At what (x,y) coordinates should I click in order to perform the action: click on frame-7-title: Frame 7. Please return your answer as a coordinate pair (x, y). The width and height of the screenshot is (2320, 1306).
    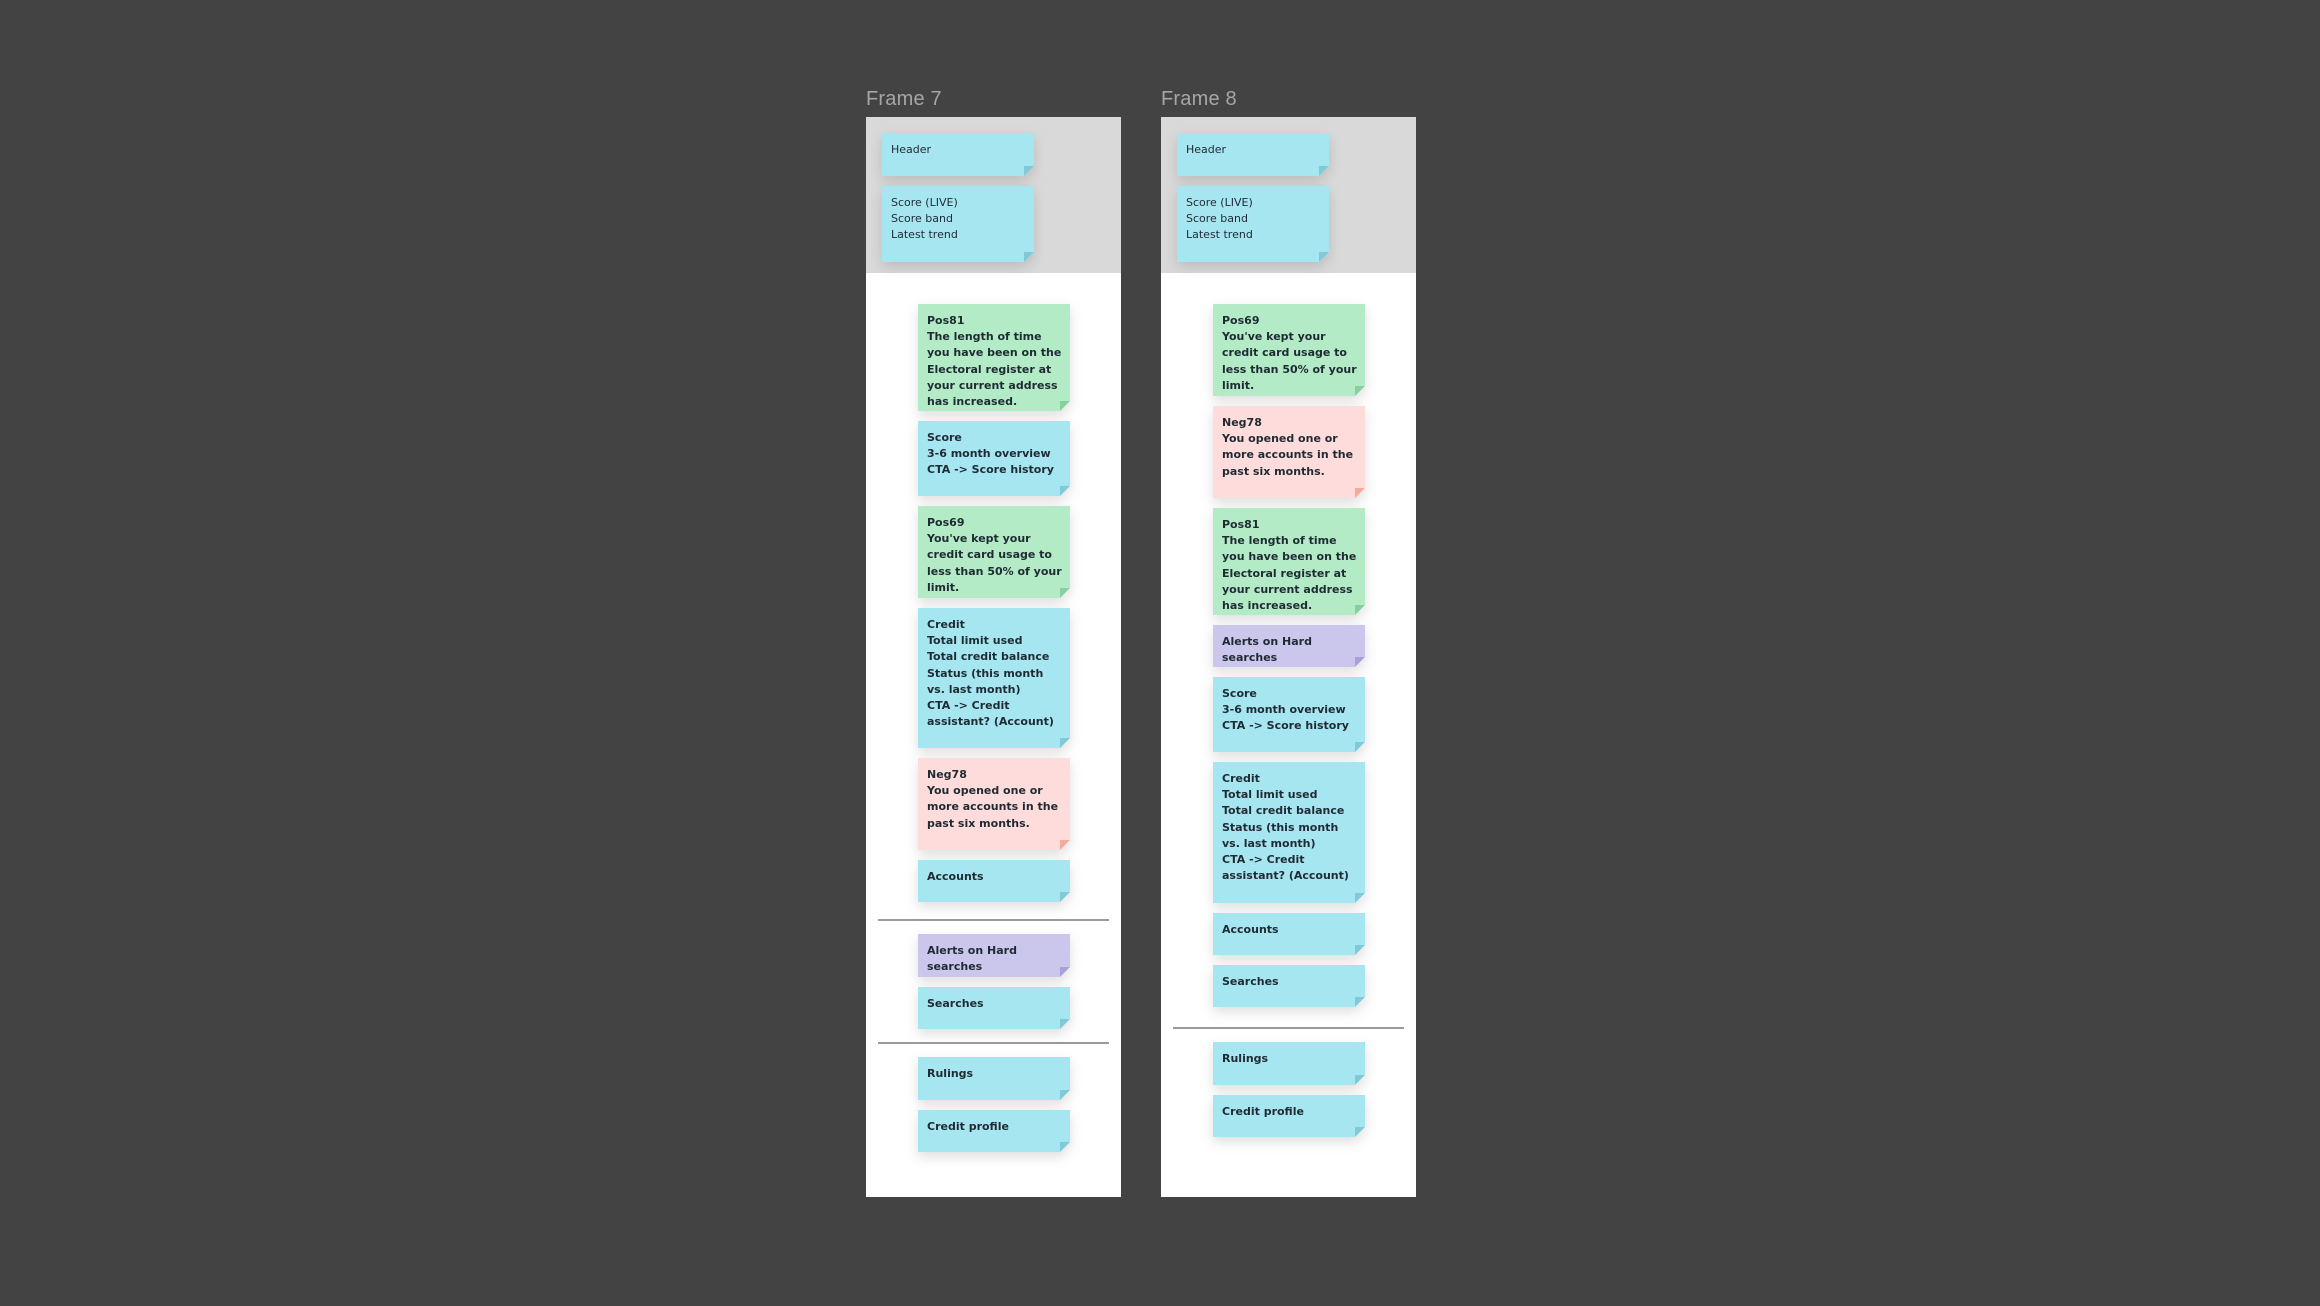
    Looking at the image, I should click on (904, 99).